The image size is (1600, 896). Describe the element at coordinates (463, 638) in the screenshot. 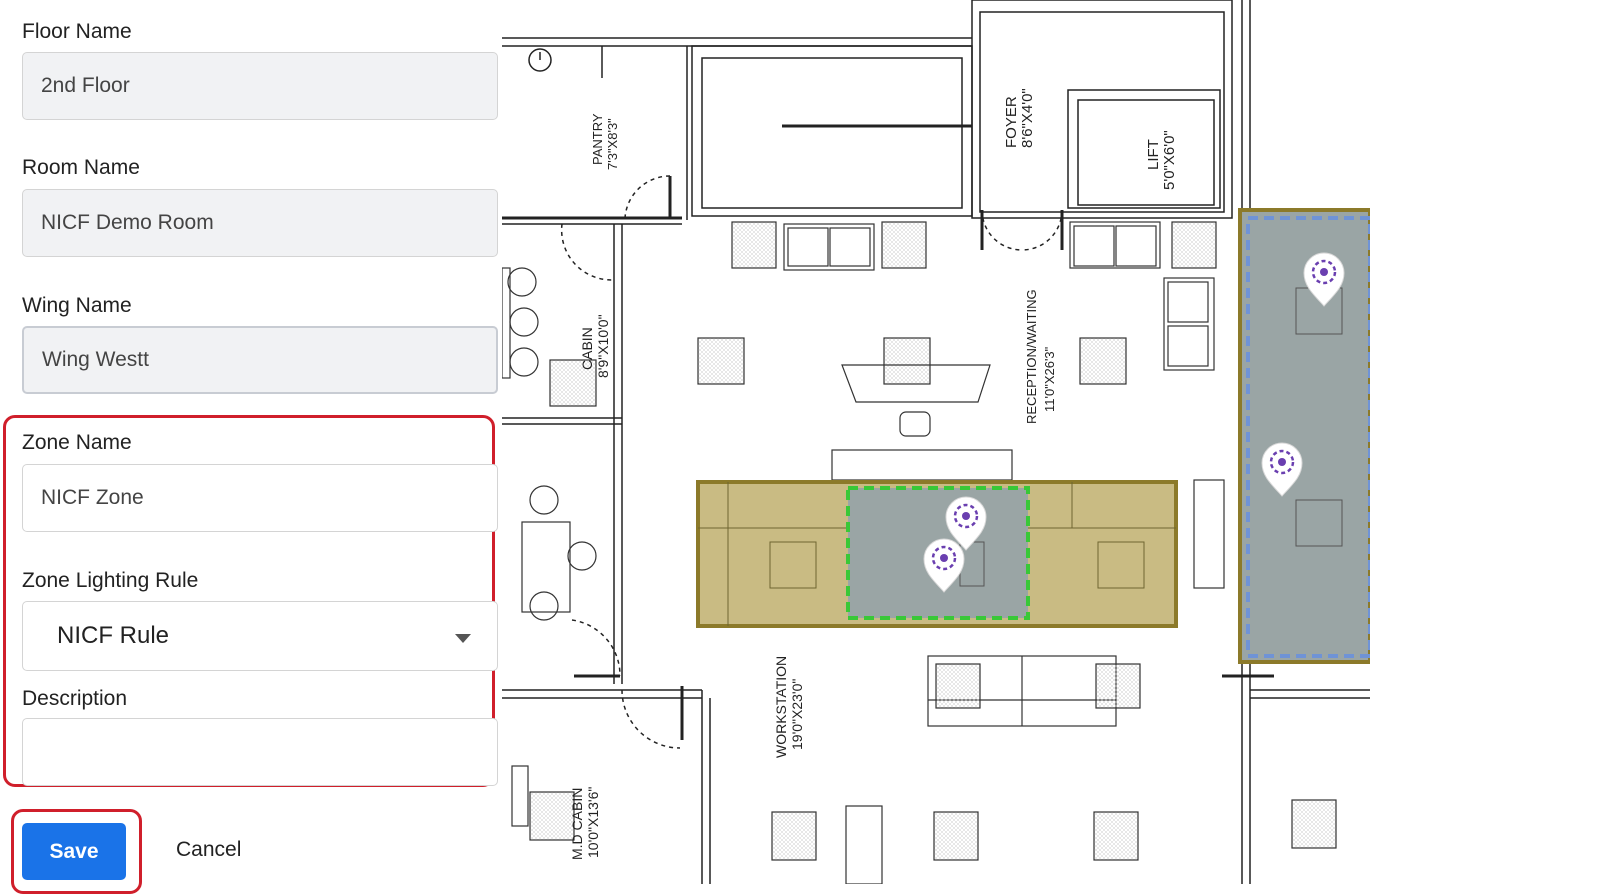

I see `chevron-down-icon` at that location.